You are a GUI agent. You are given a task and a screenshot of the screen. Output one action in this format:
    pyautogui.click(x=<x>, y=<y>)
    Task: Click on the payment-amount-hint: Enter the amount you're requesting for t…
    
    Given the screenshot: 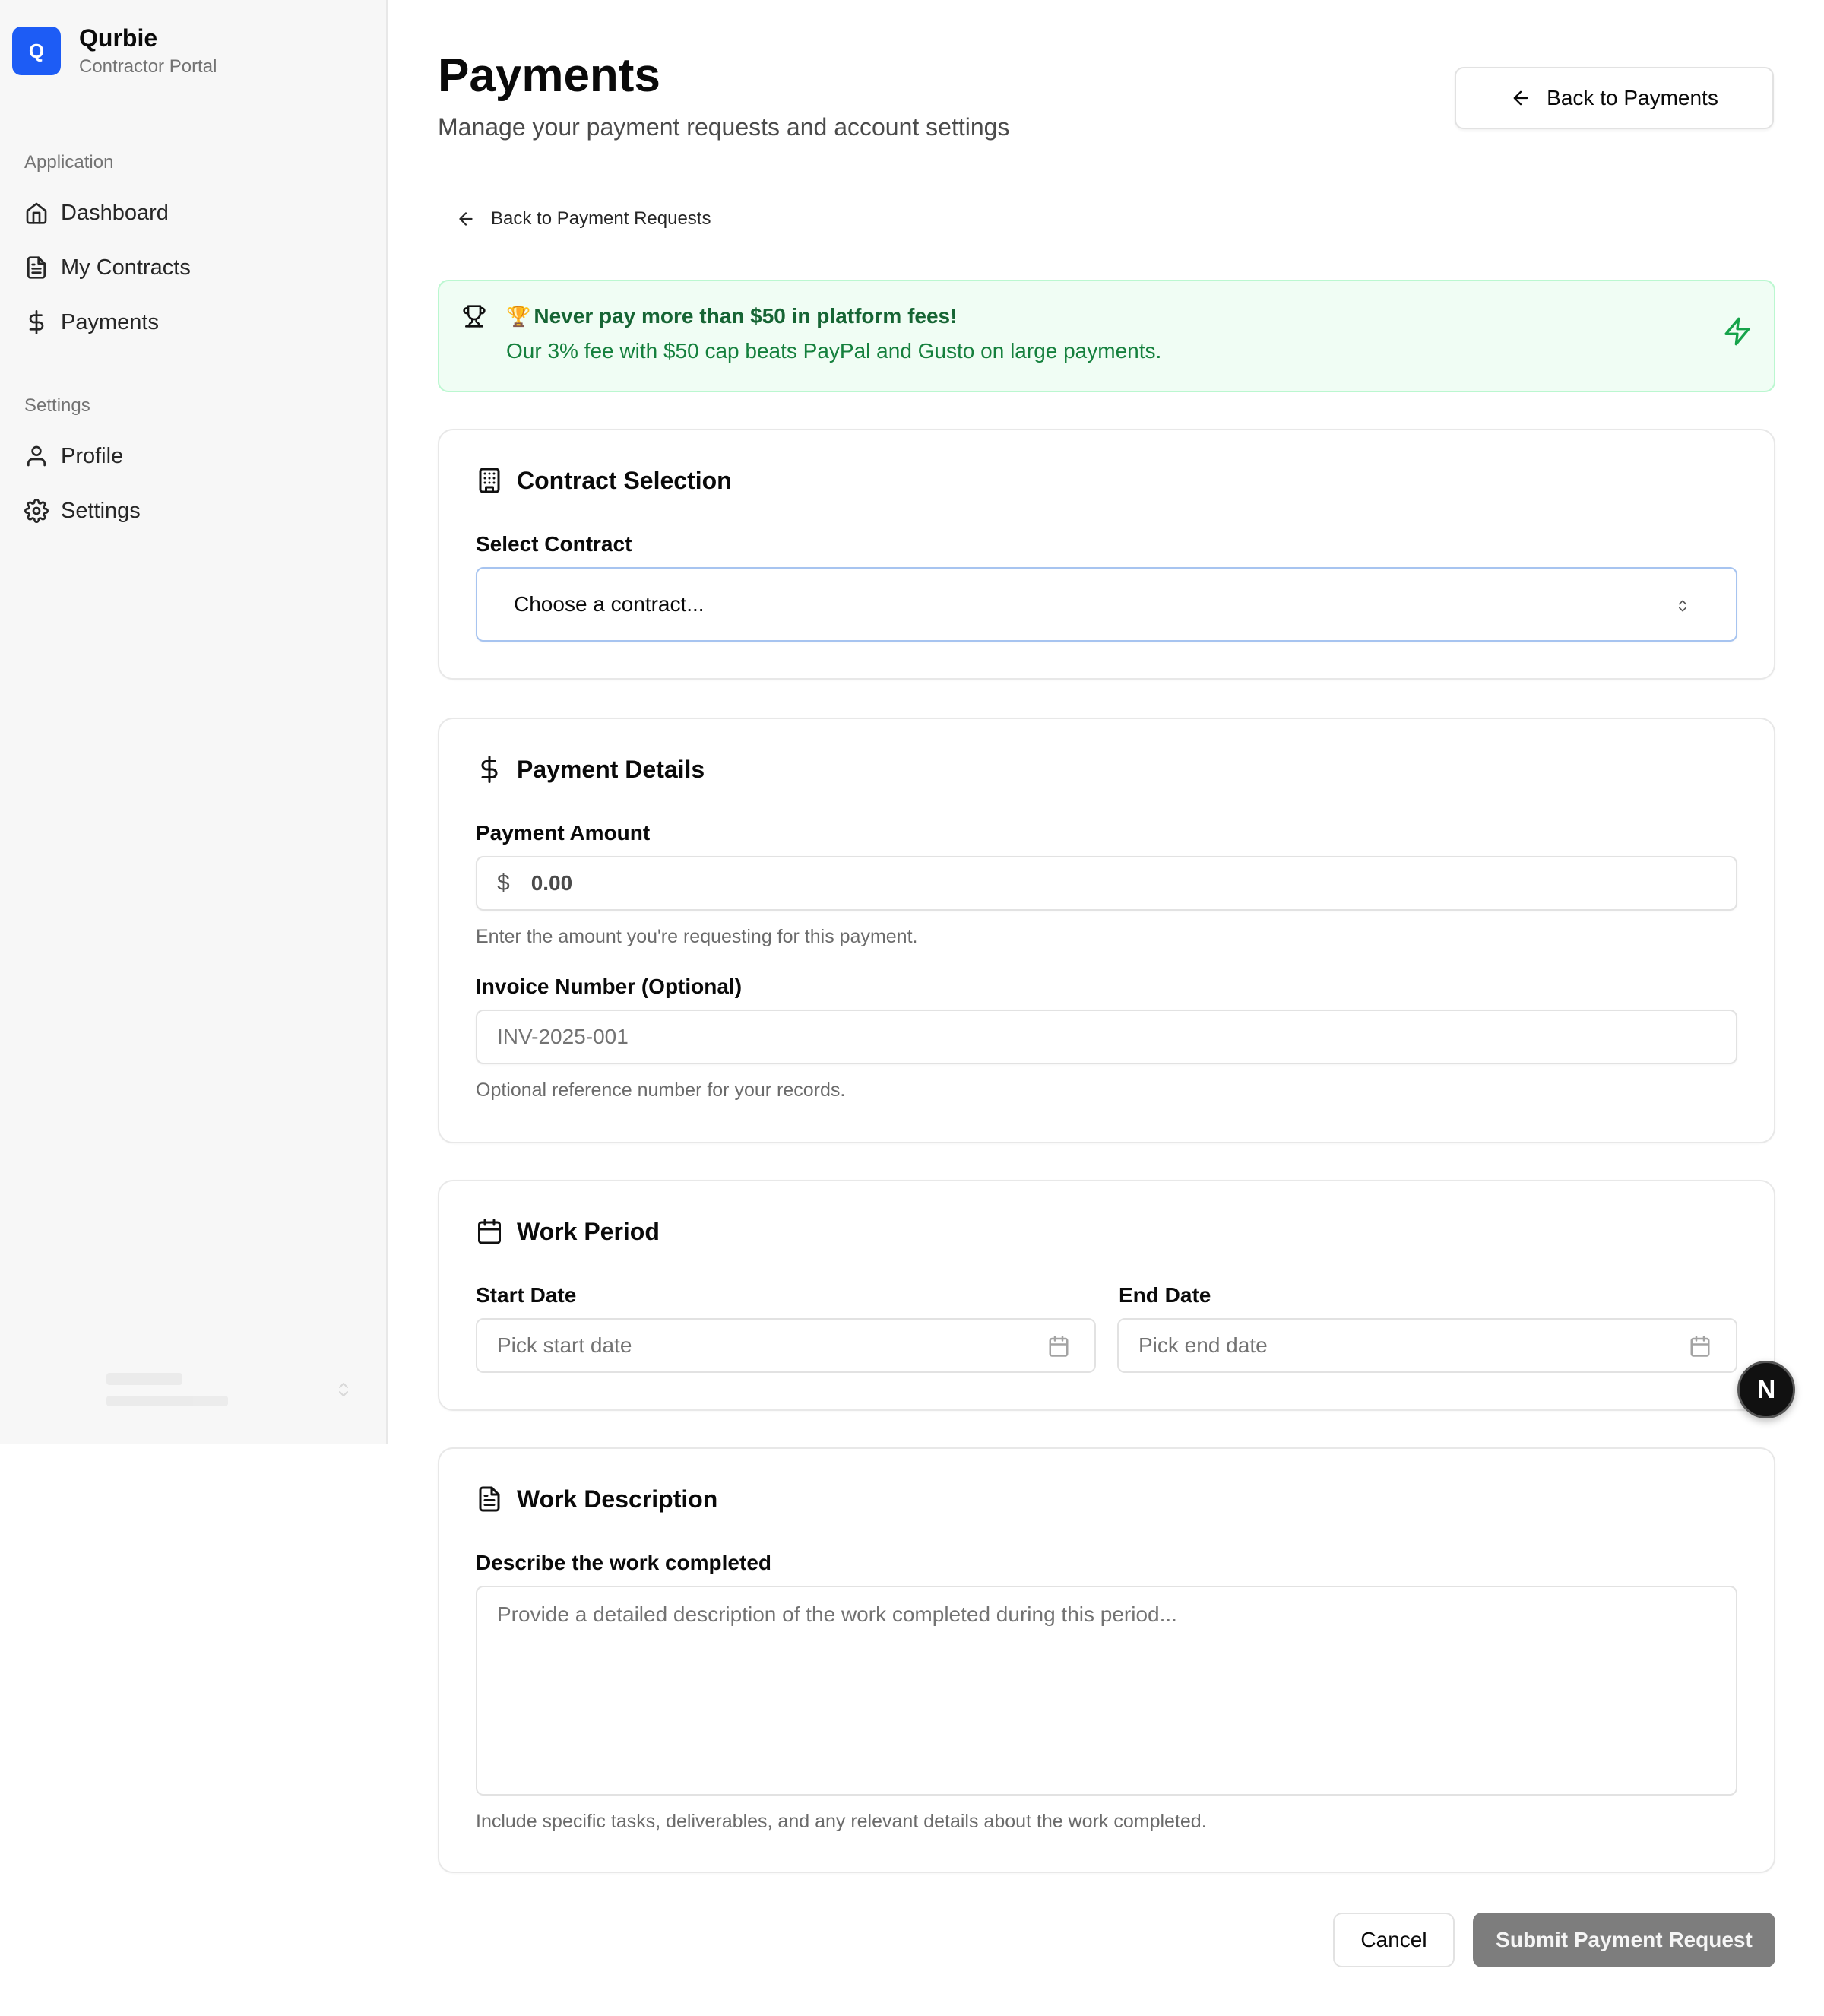 What is the action you would take?
    pyautogui.click(x=697, y=936)
    